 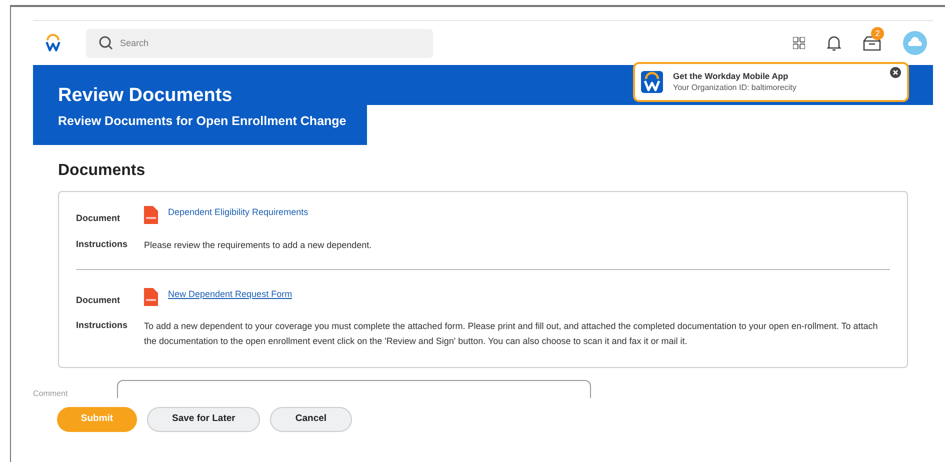 I want to click on app-logo-icon, so click(x=652, y=82).